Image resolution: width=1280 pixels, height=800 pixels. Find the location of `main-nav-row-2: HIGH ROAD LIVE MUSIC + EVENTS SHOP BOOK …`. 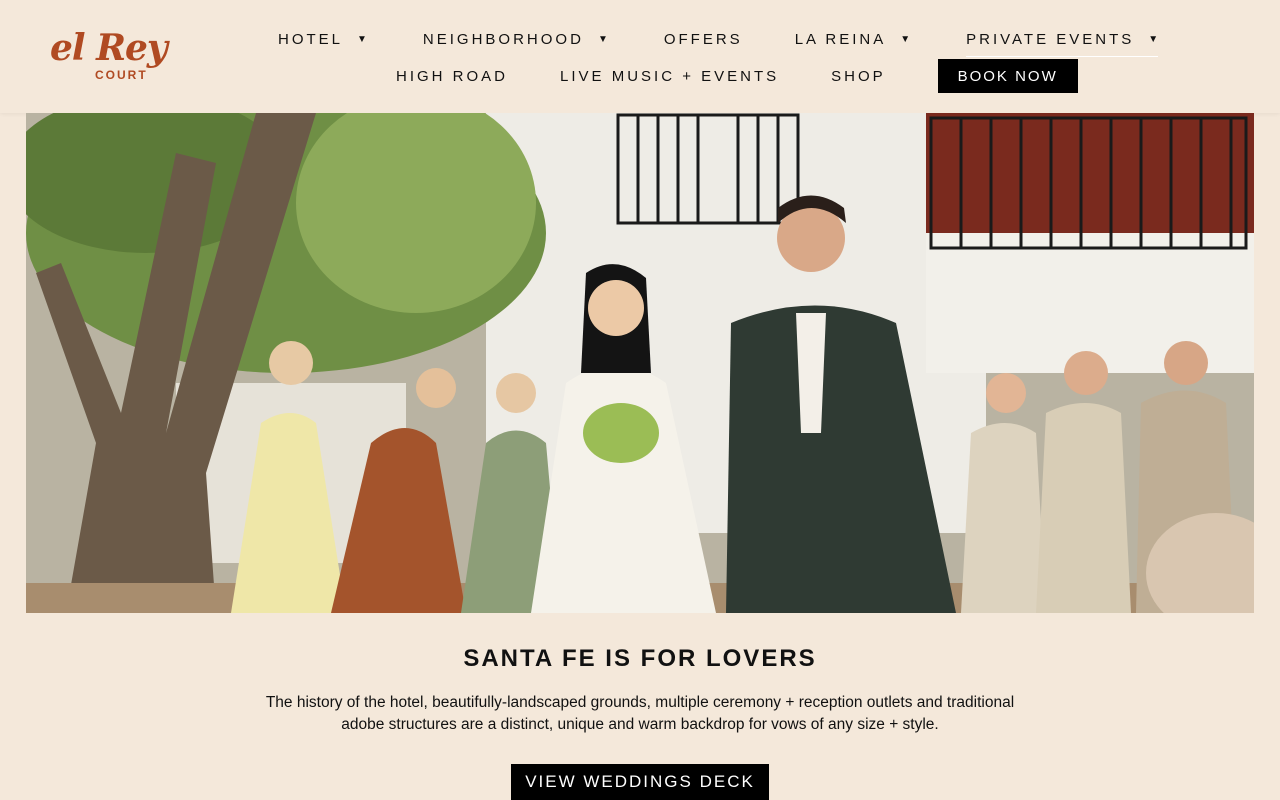

main-nav-row-2: HIGH ROAD LIVE MUSIC + EVENTS SHOP BOOK … is located at coordinates (737, 76).